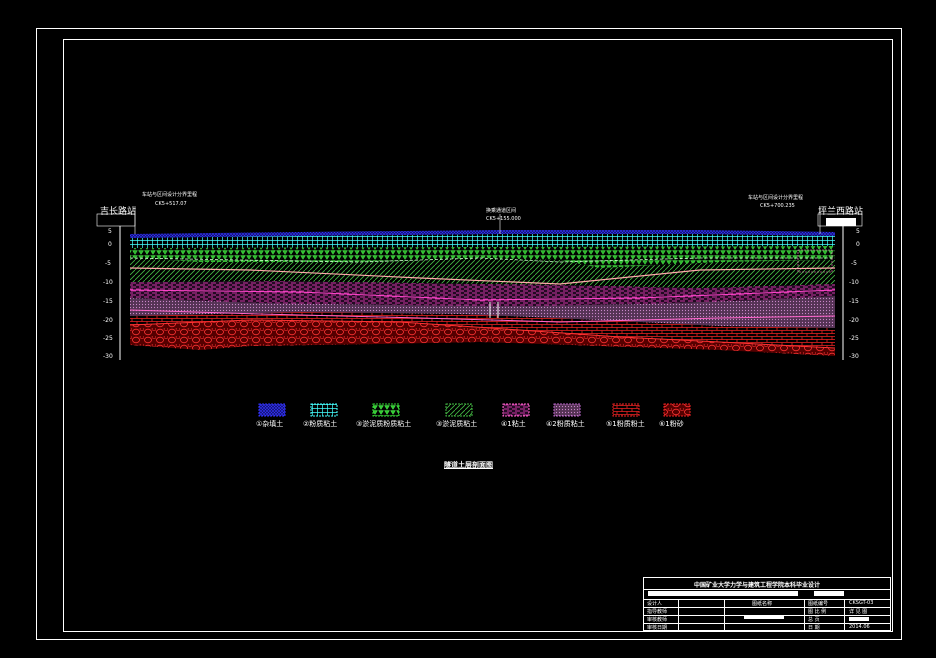 The image size is (936, 658). I want to click on legend-label: ⑤1粉质粉土, so click(625, 424).